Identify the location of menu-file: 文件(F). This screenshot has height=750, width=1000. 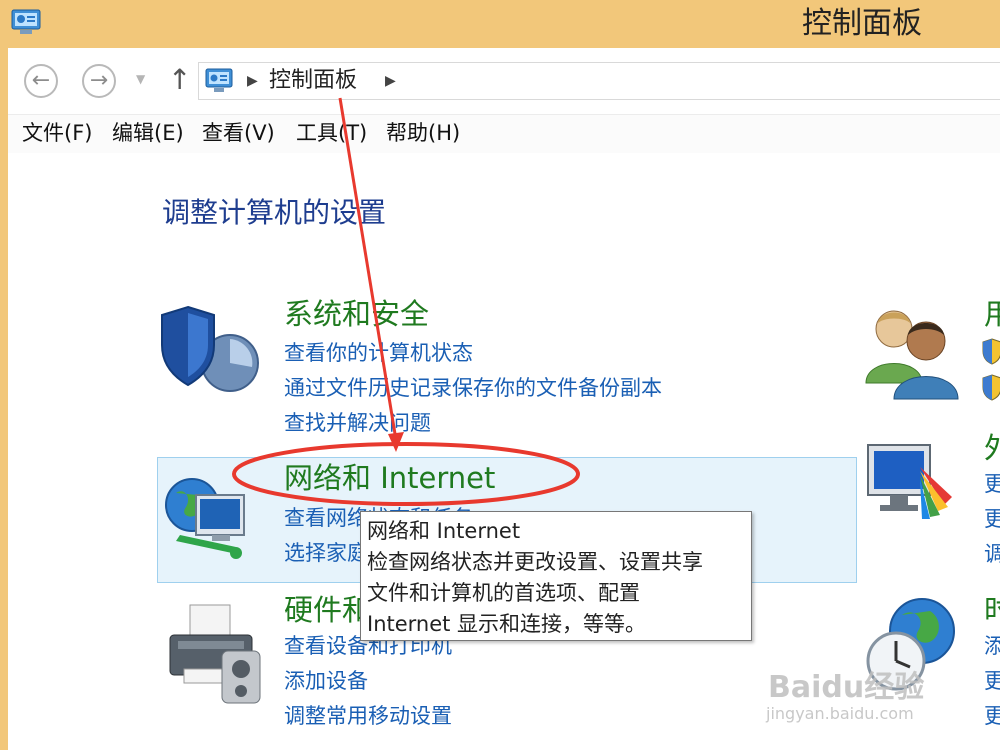
(57, 133).